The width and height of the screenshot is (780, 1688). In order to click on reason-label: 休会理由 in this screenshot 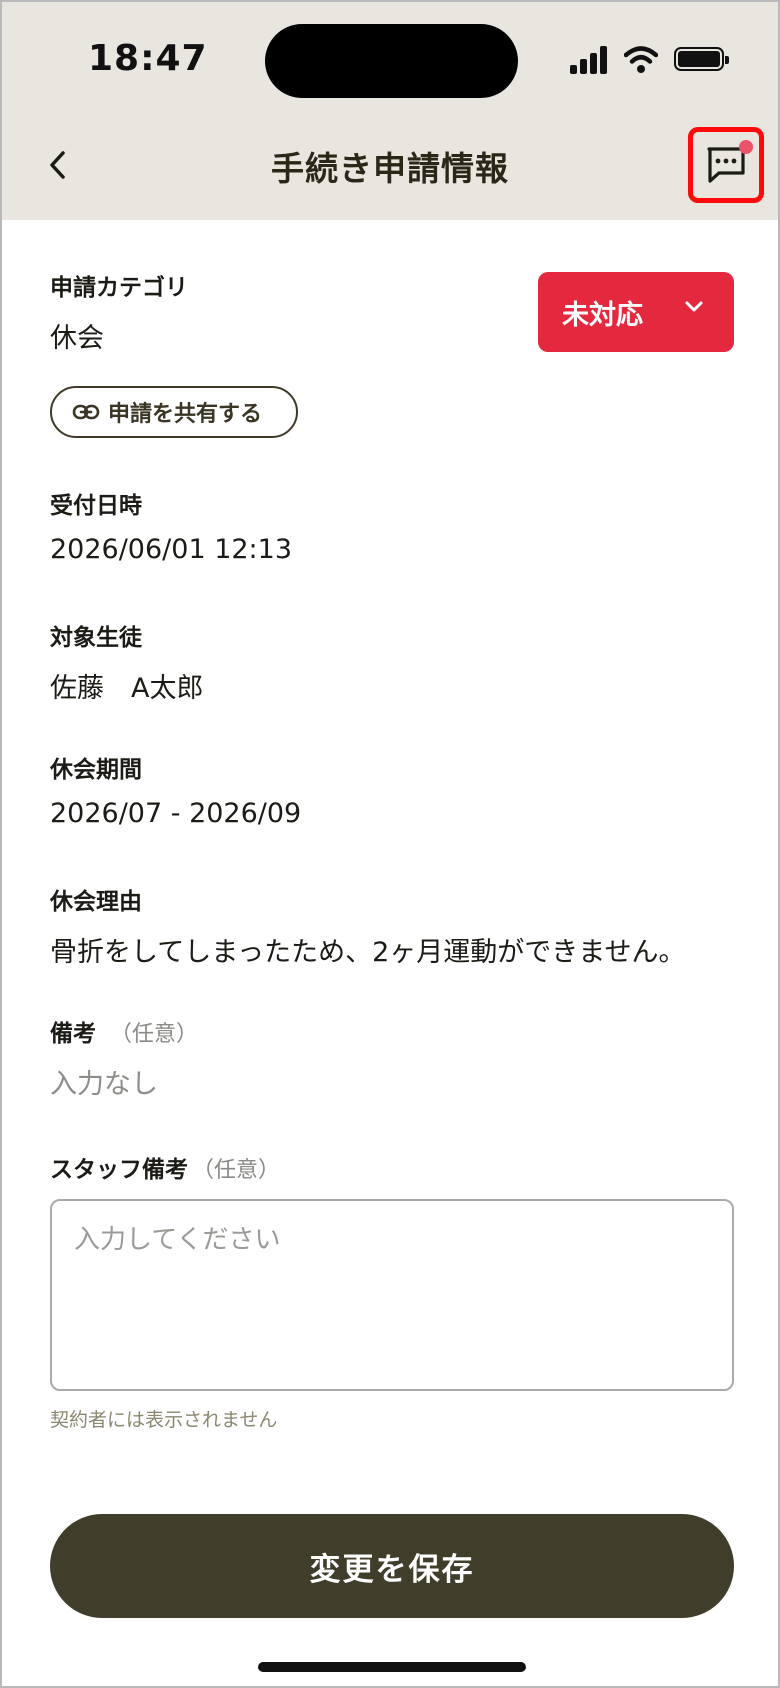, I will do `click(96, 902)`.